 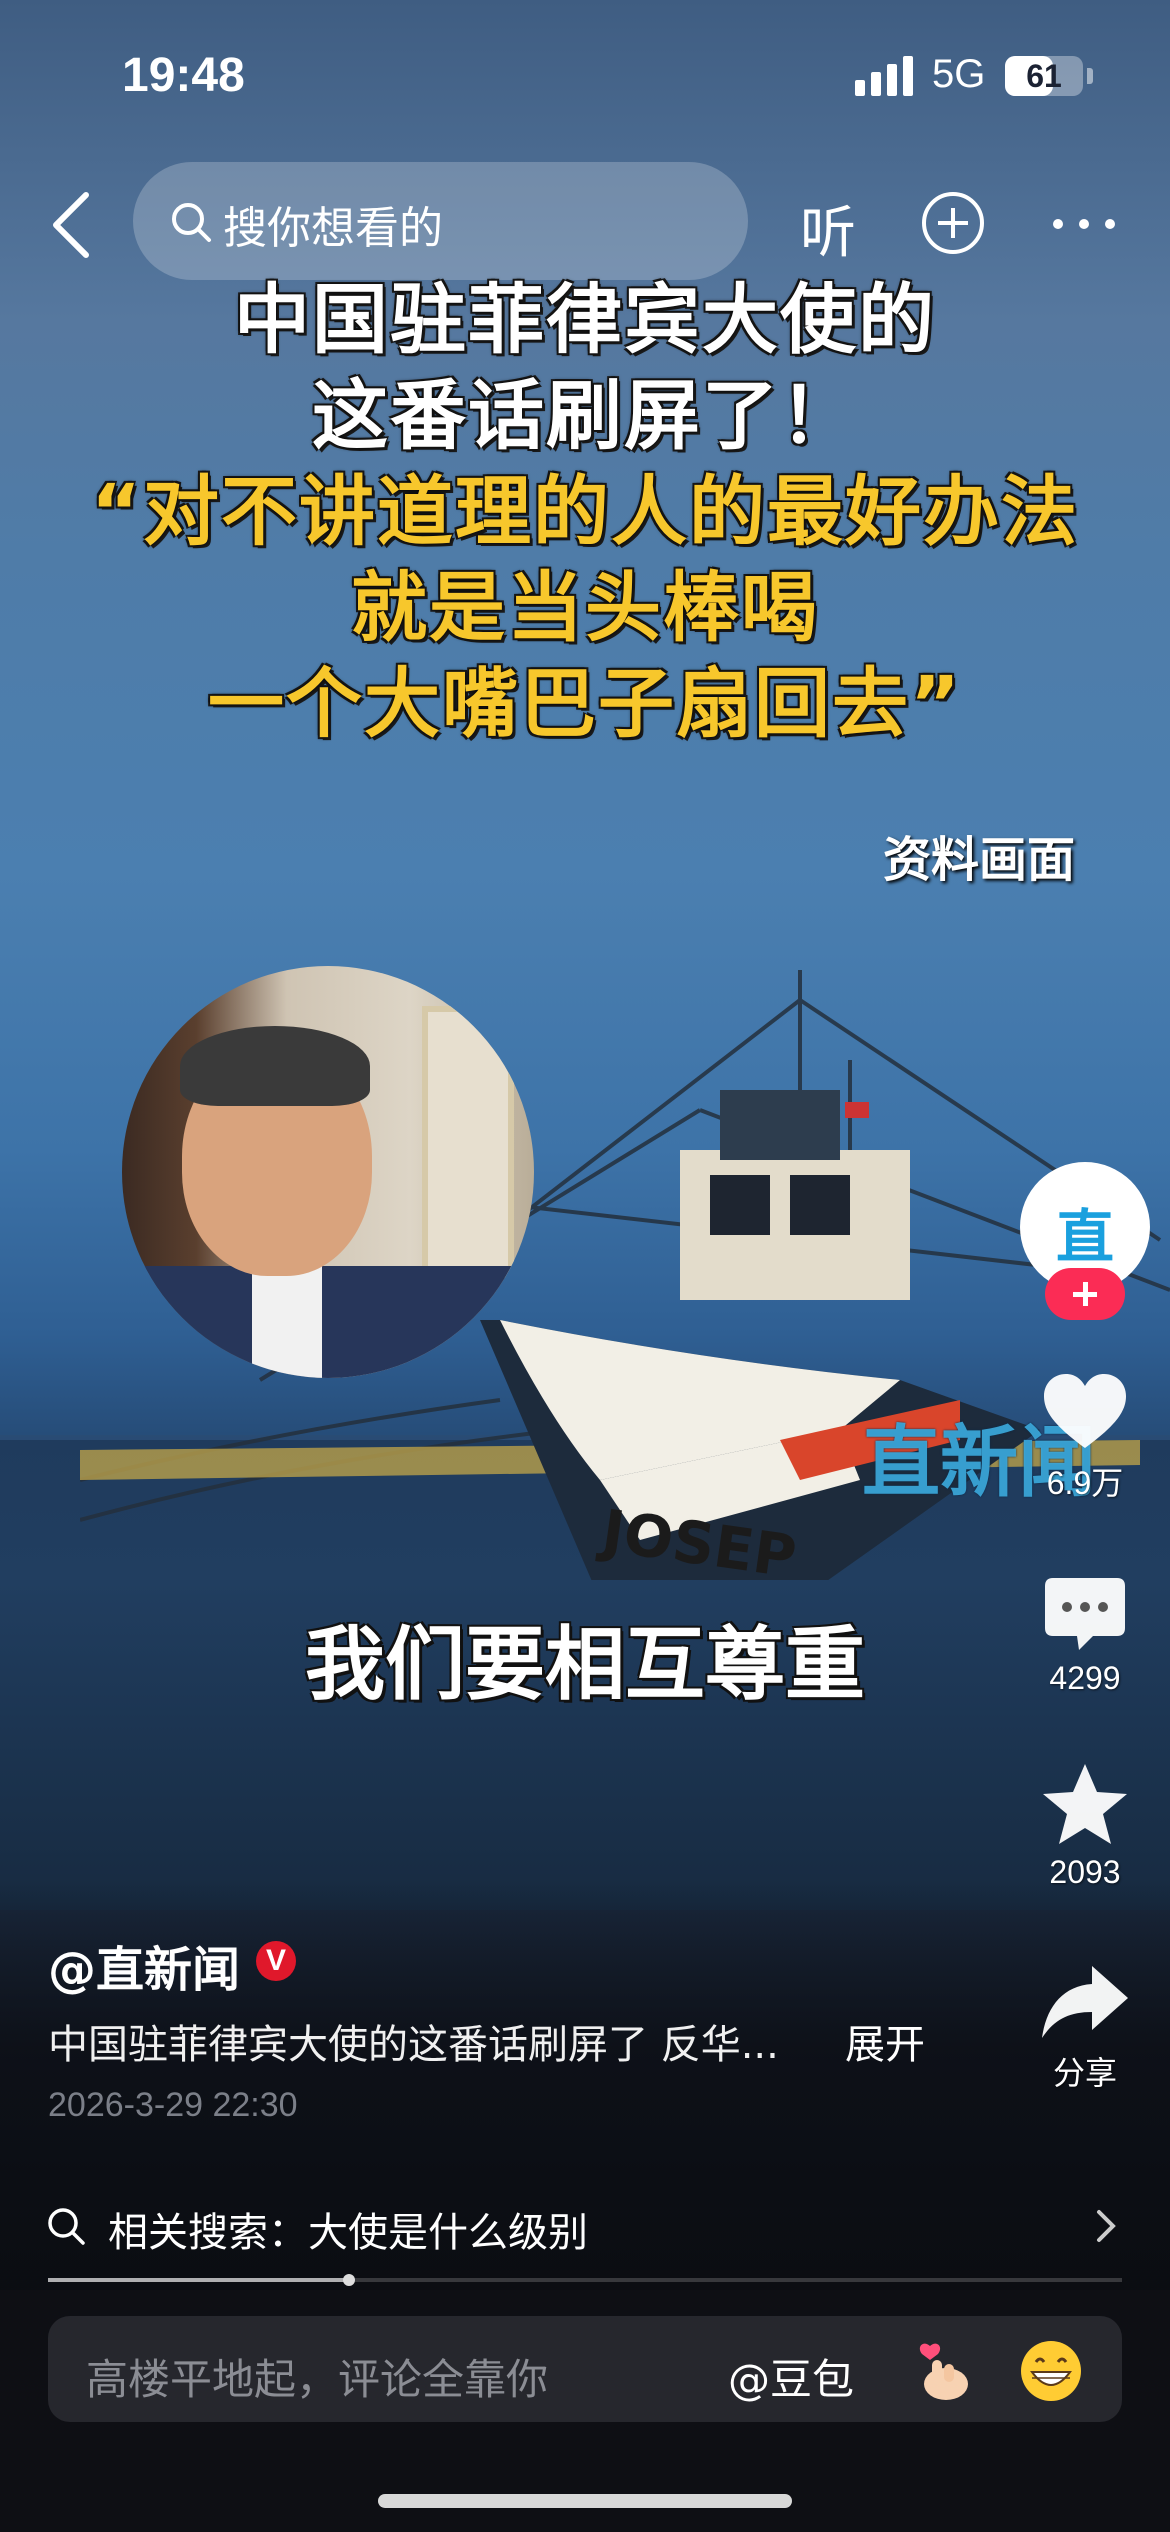 What do you see at coordinates (1051, 2371) in the screenshot?
I see `grin-emoji` at bounding box center [1051, 2371].